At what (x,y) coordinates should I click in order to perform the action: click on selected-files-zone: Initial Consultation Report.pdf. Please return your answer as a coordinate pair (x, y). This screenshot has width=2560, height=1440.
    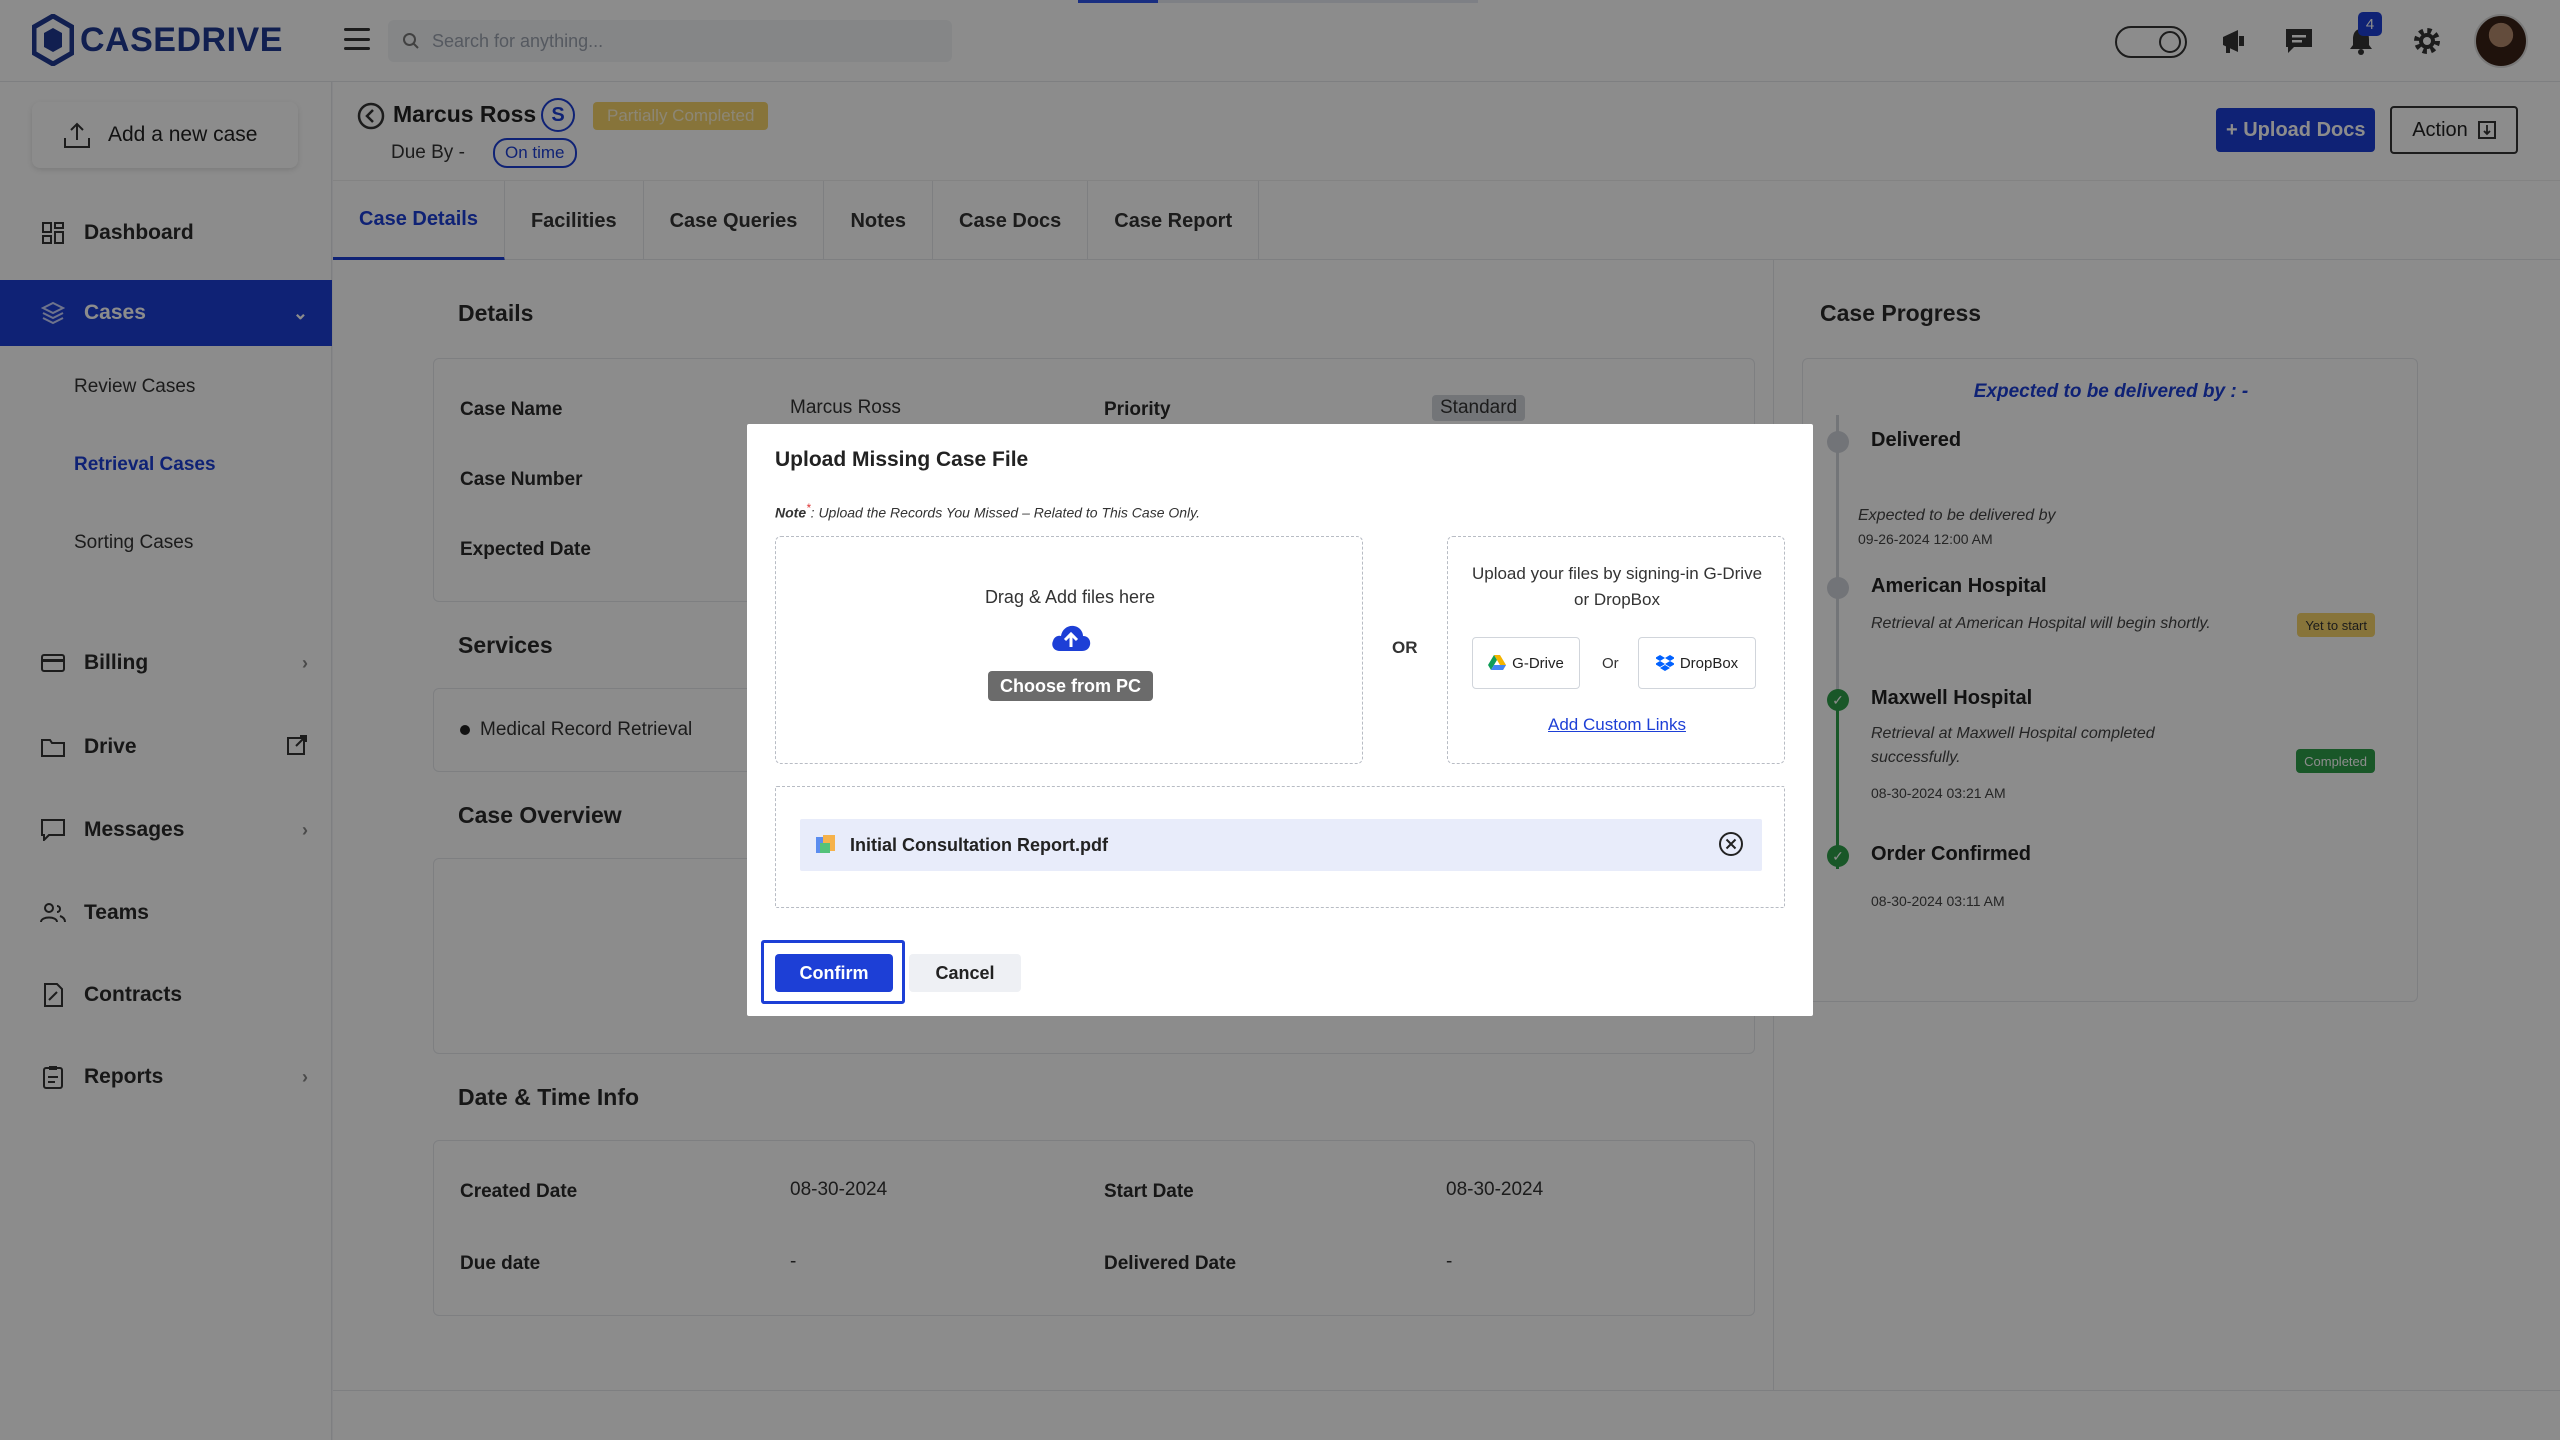
    Looking at the image, I should click on (1280, 847).